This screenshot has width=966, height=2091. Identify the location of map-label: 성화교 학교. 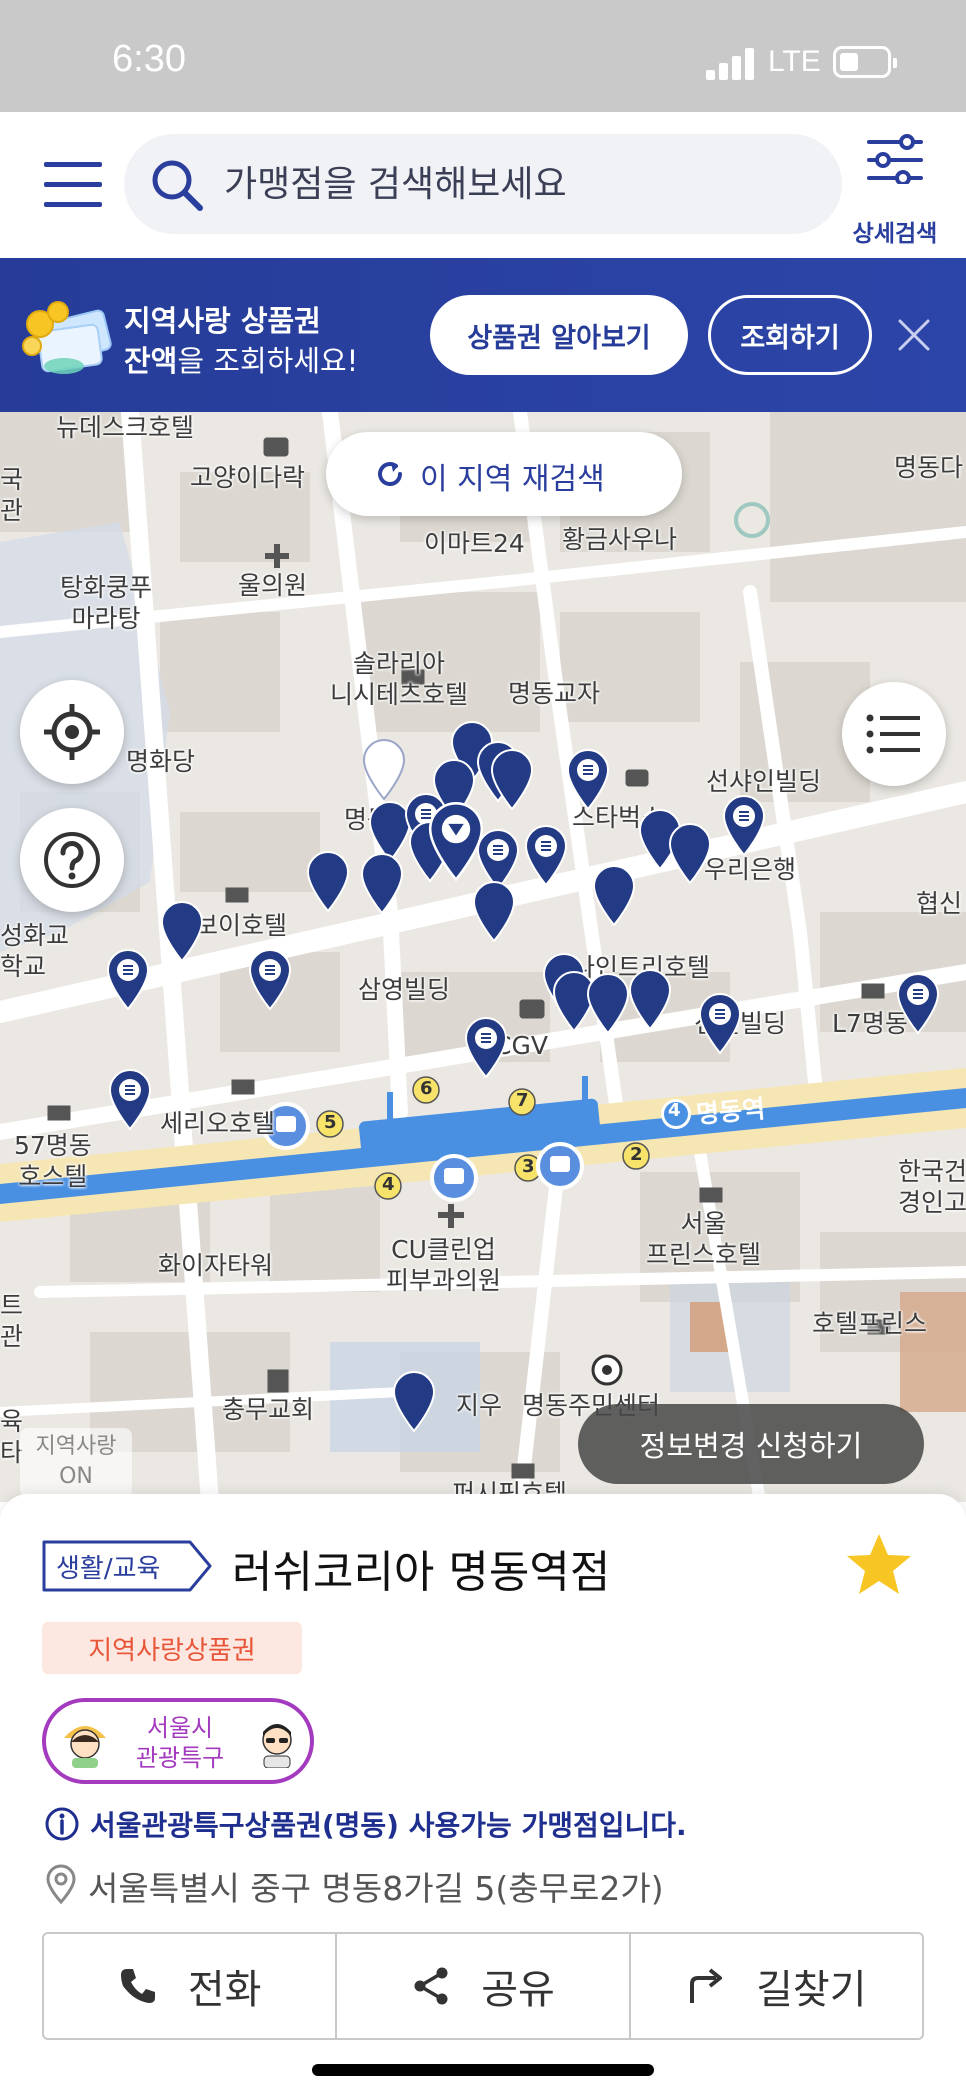
(35, 951).